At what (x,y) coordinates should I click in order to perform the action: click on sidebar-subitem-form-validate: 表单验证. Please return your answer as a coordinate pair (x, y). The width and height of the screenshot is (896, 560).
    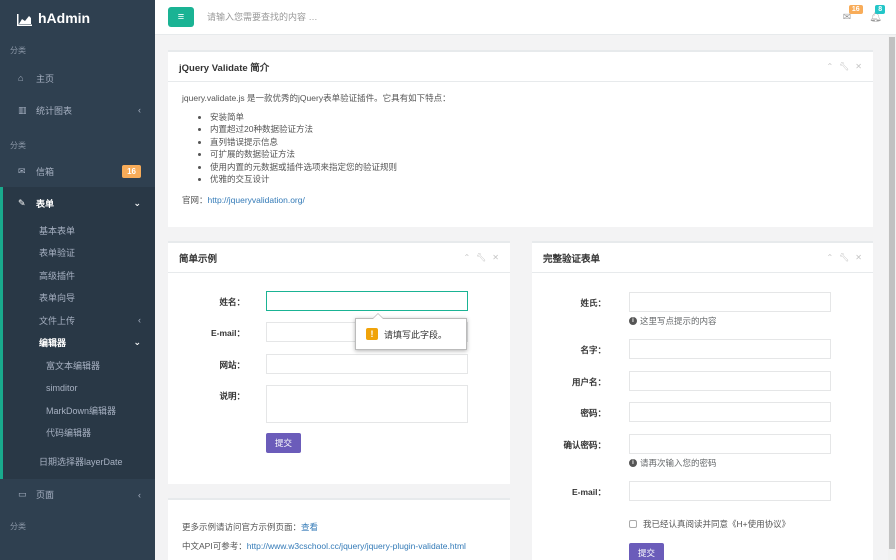
    Looking at the image, I should click on (79, 253).